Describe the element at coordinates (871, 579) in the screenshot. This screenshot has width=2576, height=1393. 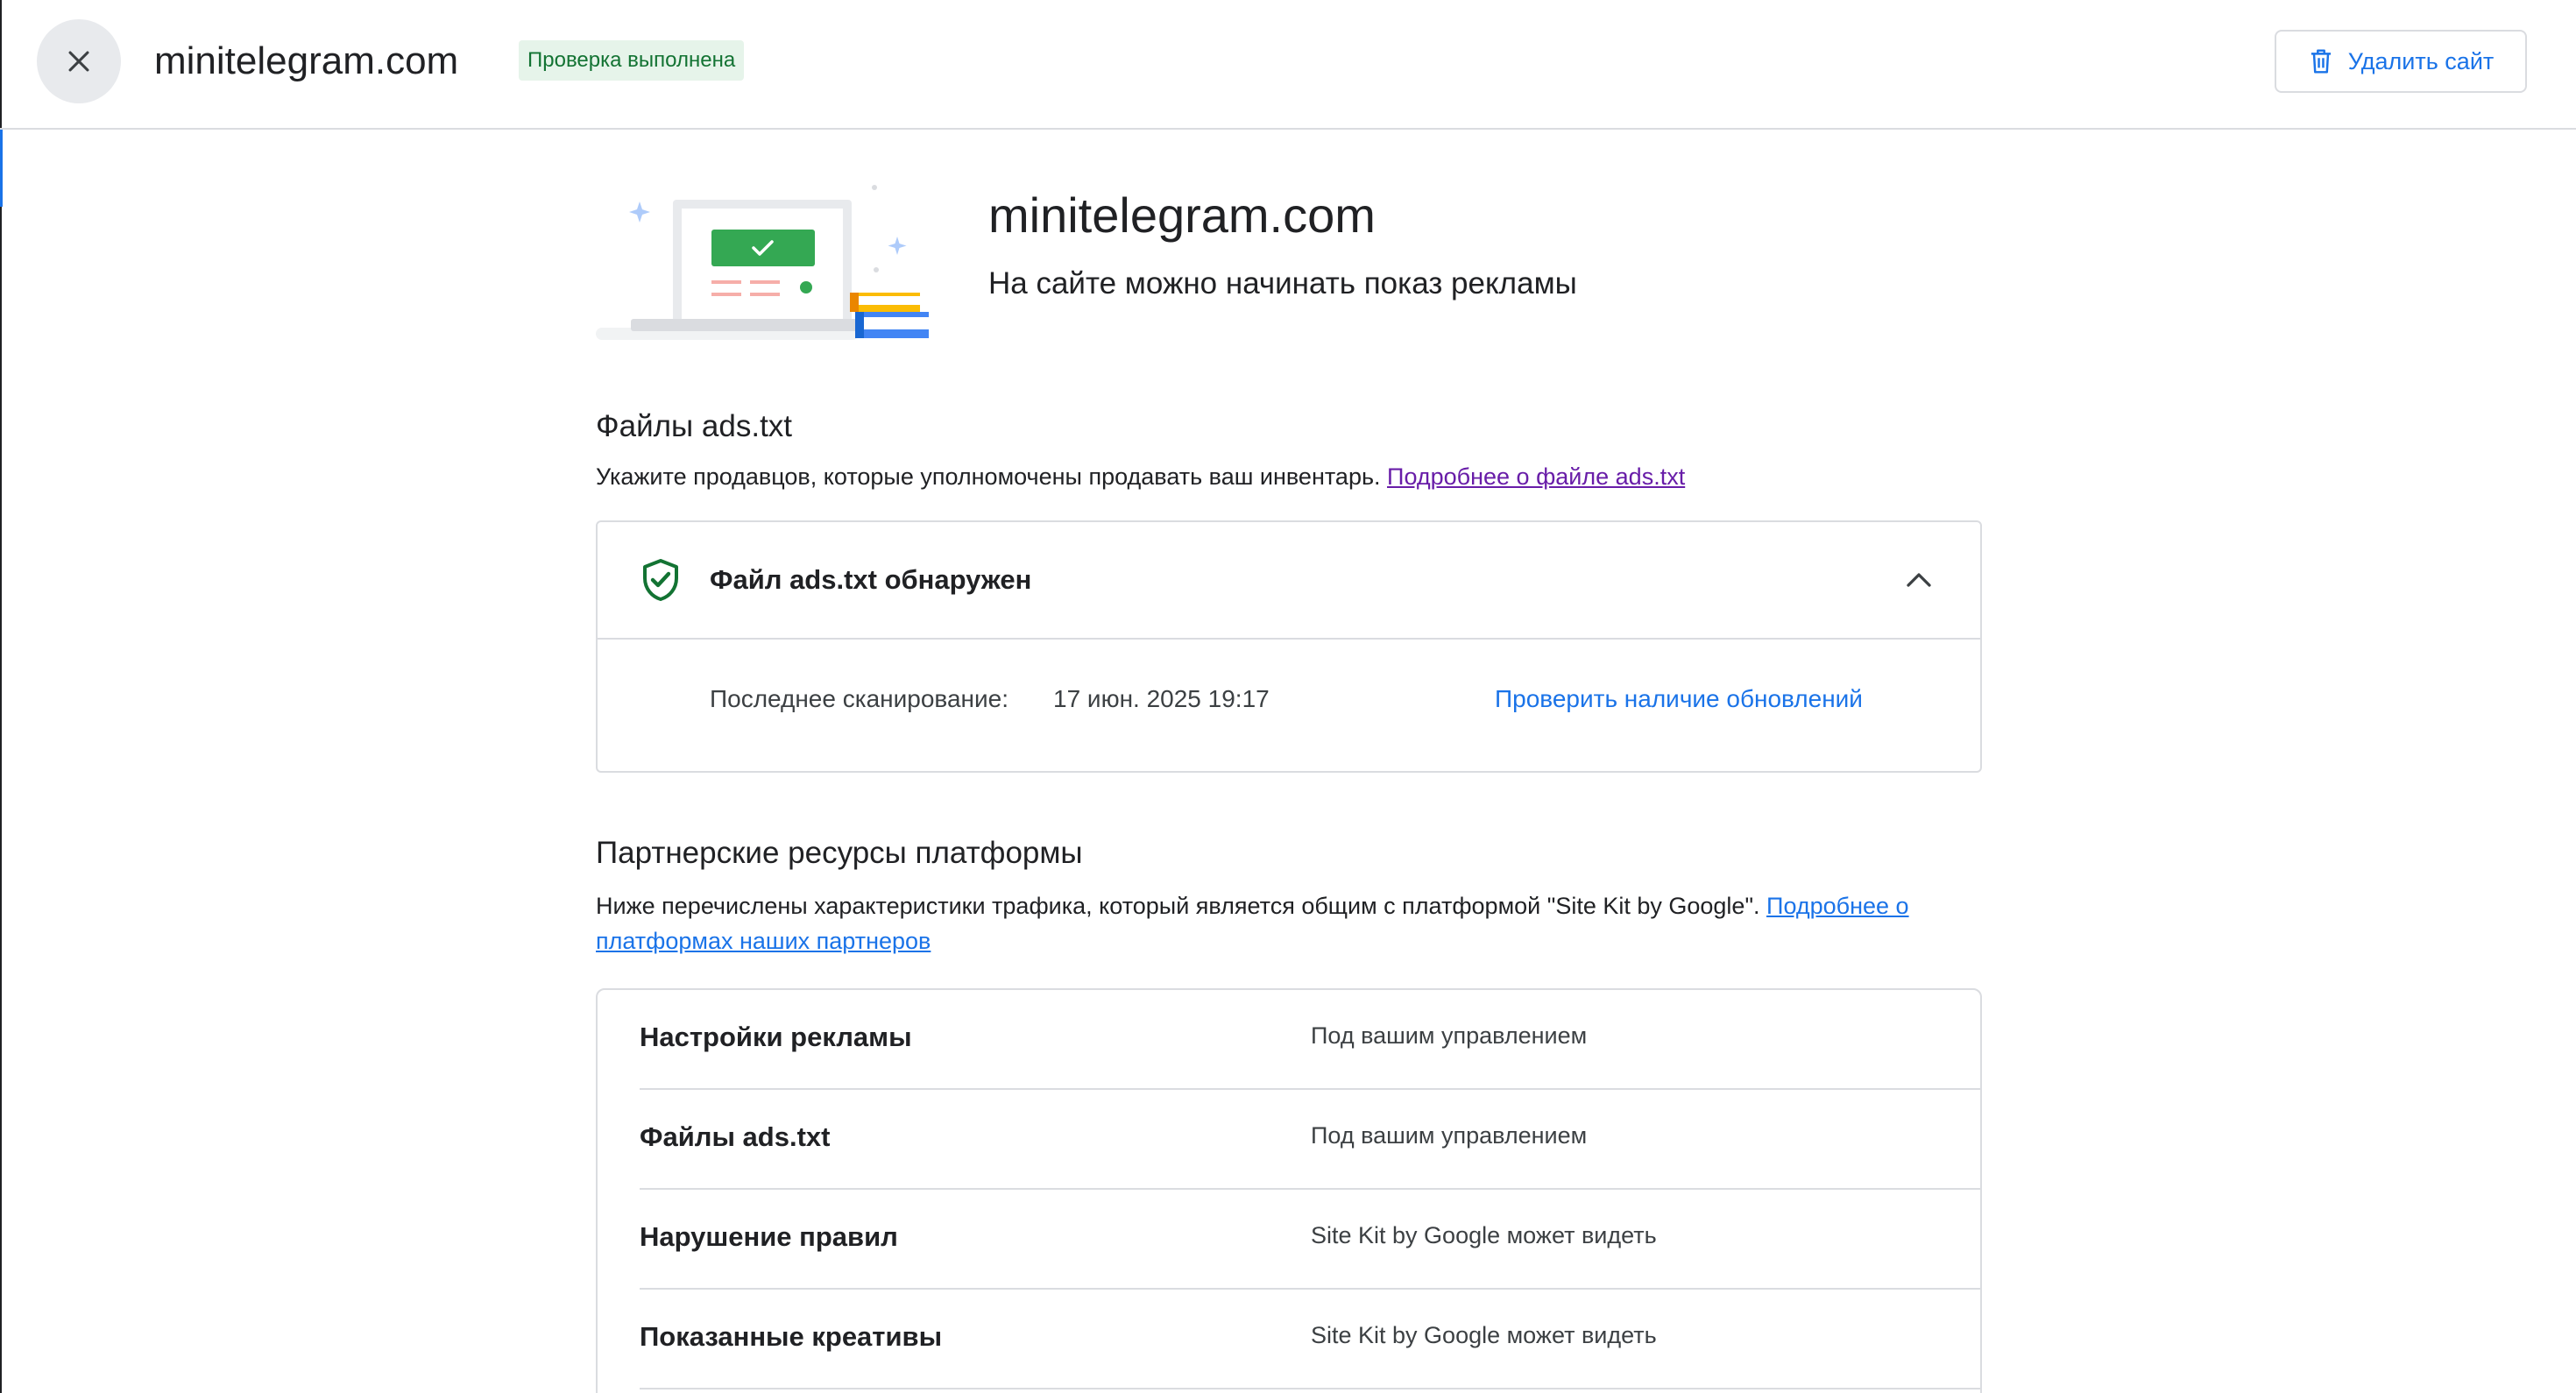
I see `ads-txt-found-title: Файл ads.txt обнаружен` at that location.